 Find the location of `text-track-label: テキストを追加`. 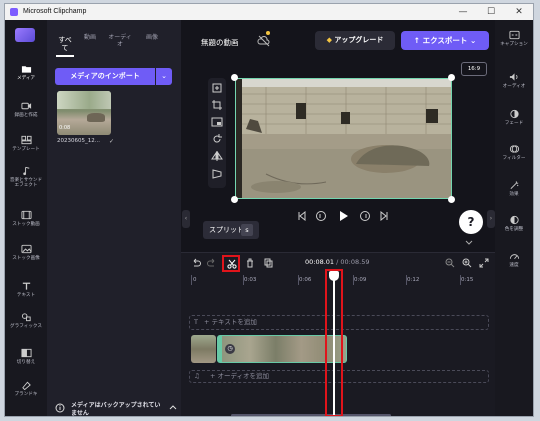

text-track-label: テキストを追加 is located at coordinates (234, 322).